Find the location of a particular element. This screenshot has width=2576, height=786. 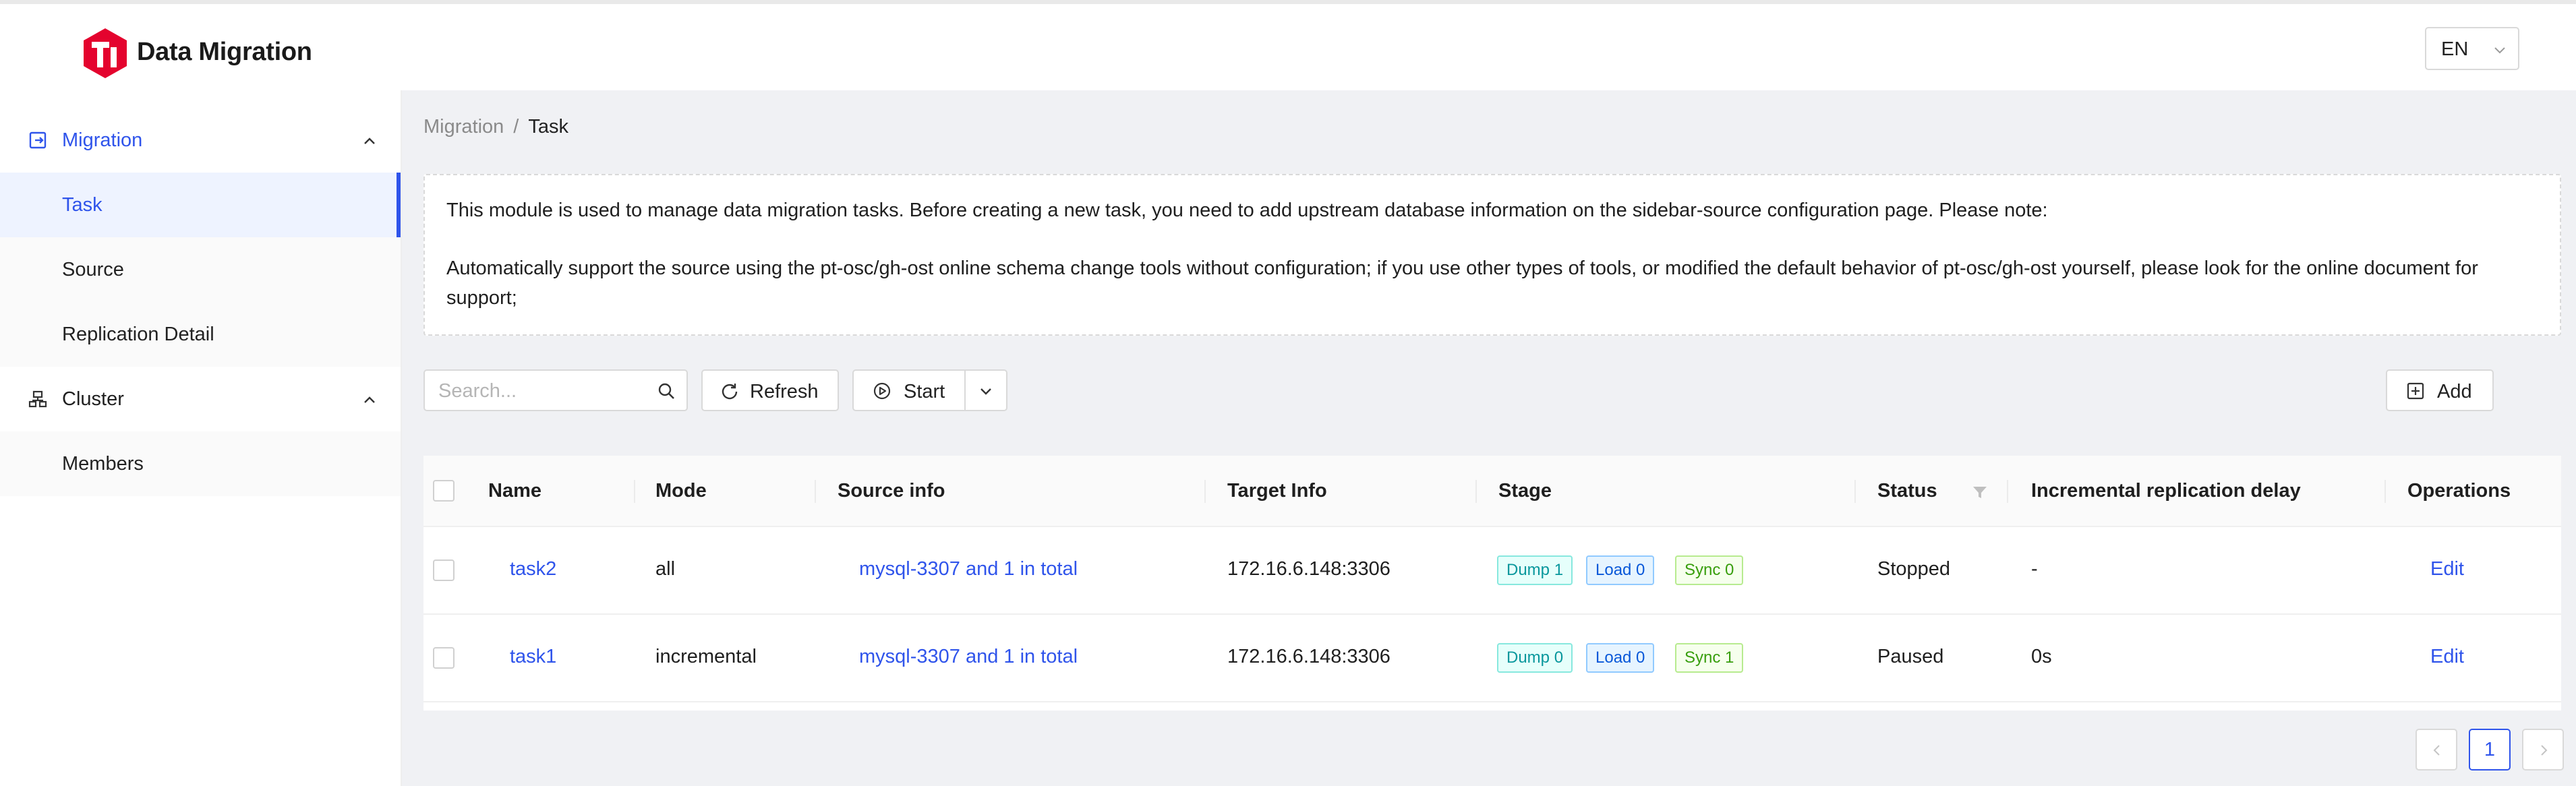

replication-delay: 0s is located at coordinates (2041, 656).